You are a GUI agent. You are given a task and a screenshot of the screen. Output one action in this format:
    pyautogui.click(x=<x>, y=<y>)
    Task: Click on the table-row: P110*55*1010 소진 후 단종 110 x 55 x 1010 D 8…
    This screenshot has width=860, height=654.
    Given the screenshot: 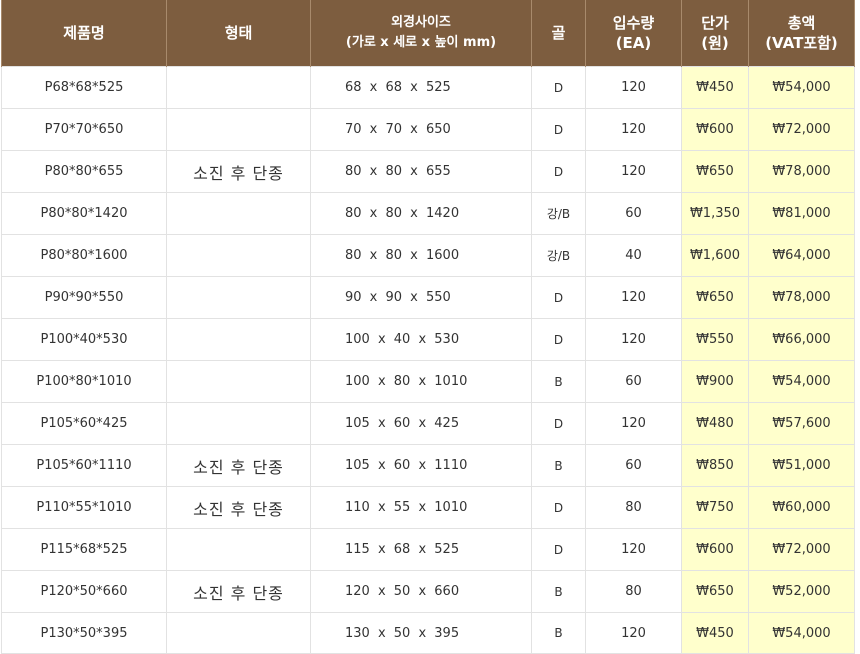 What is the action you would take?
    pyautogui.click(x=428, y=507)
    